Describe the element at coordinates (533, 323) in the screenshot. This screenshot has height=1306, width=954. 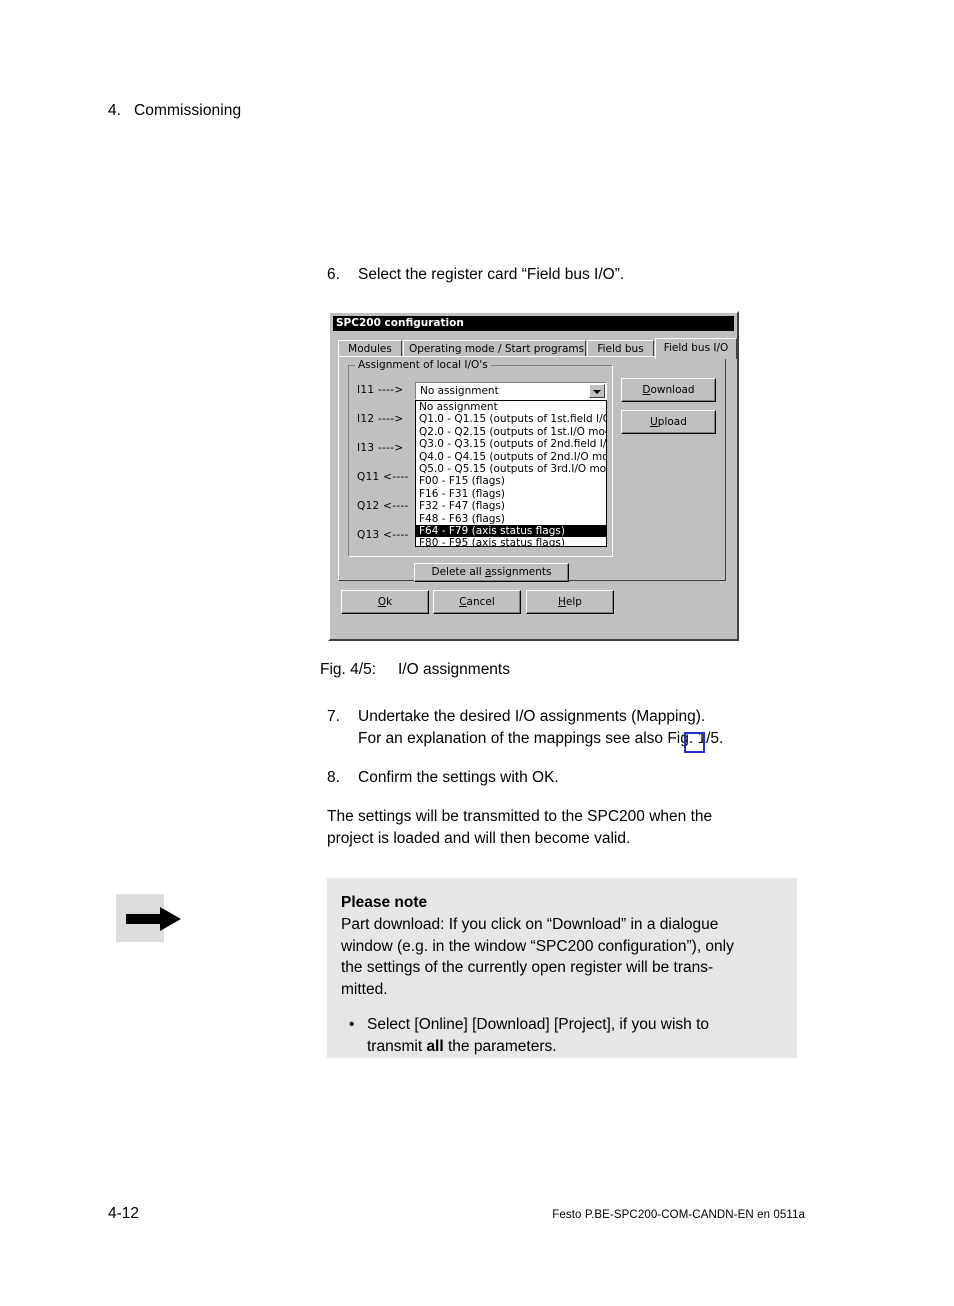
I see `dialog-titlebar: SPC200 configuration` at that location.